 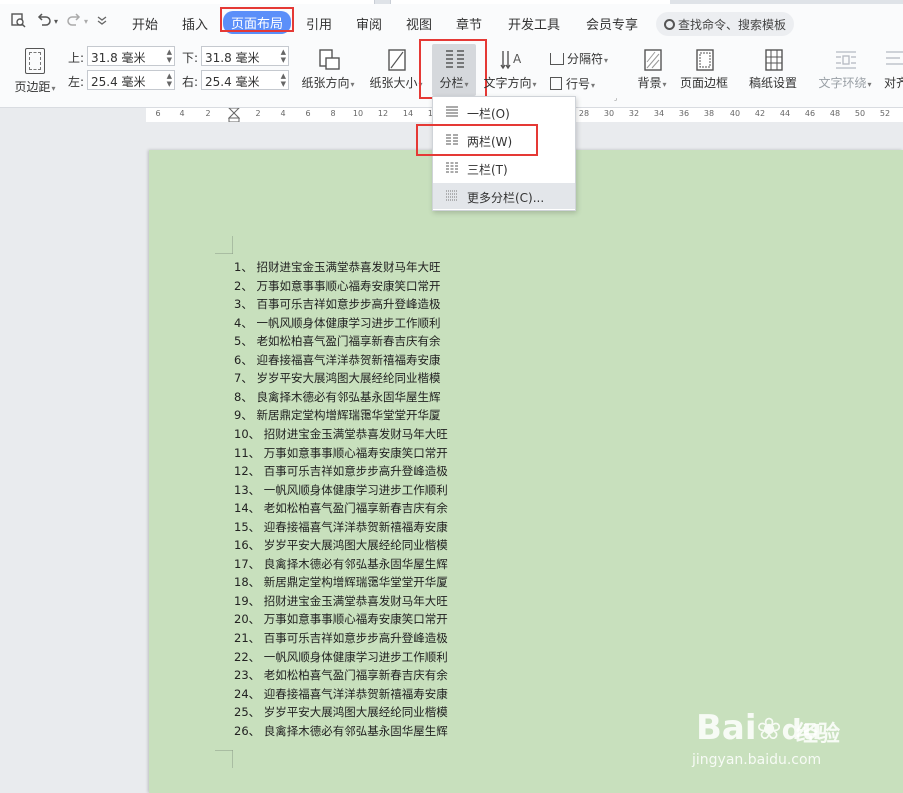 I want to click on document-line: 6、 迎春接福喜气洋洋恭贺新禧福寿安康, so click(x=337, y=360).